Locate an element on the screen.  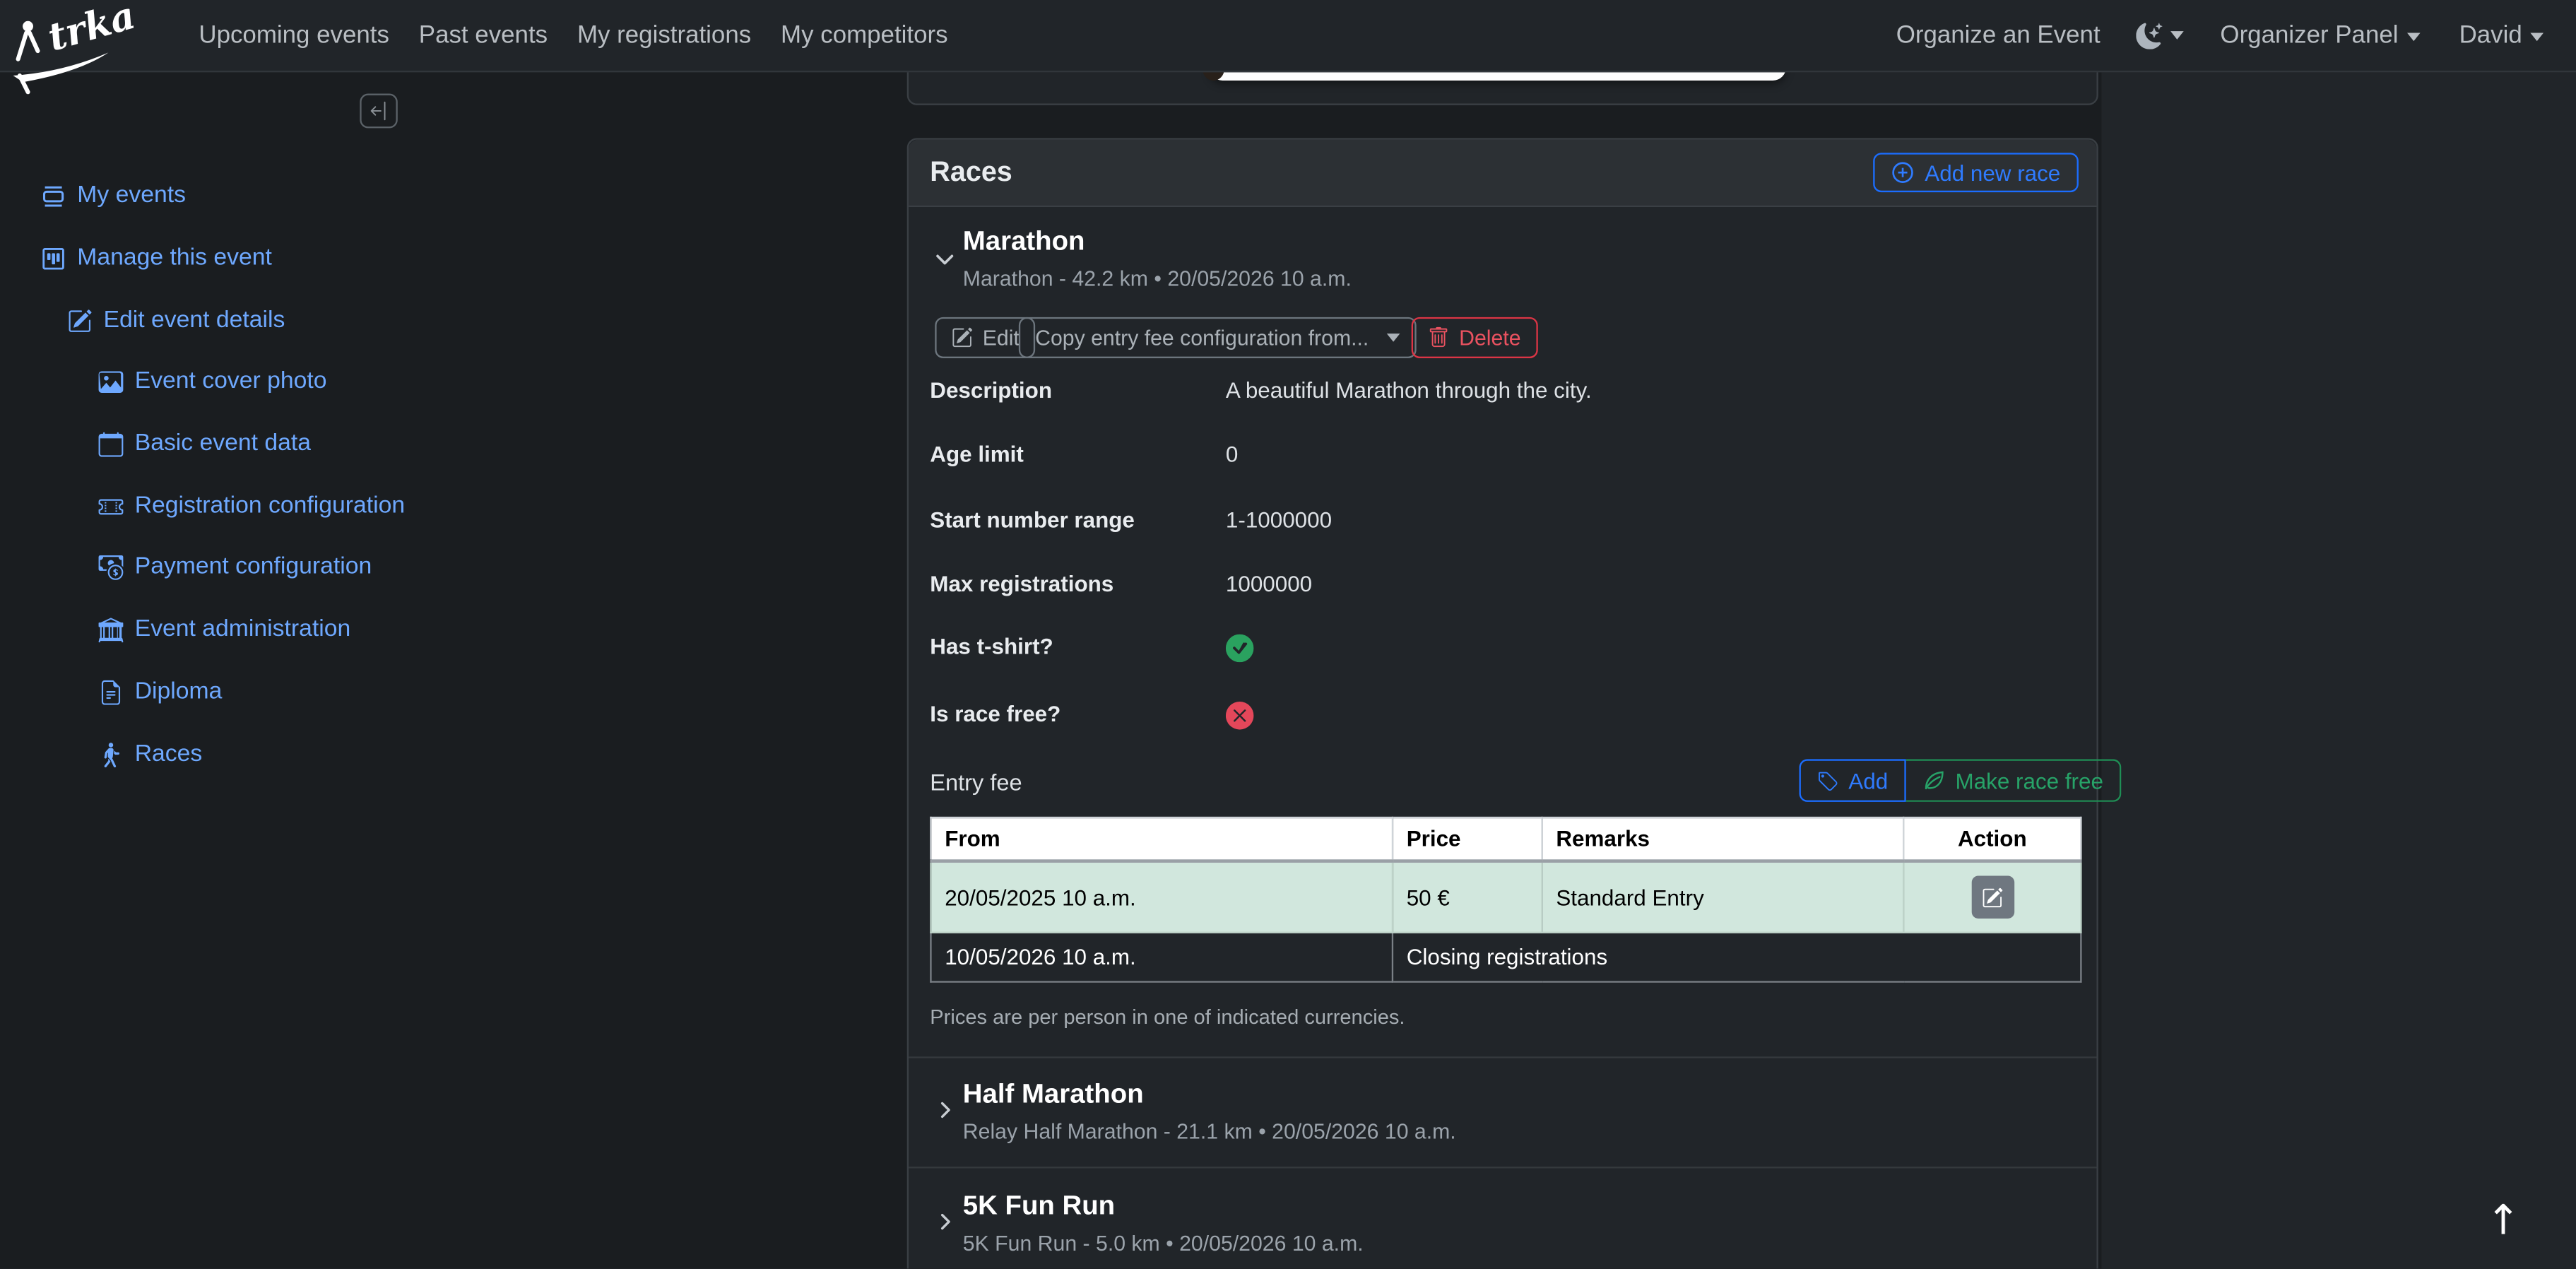
nav-my-registrations: My registrations is located at coordinates (664, 35).